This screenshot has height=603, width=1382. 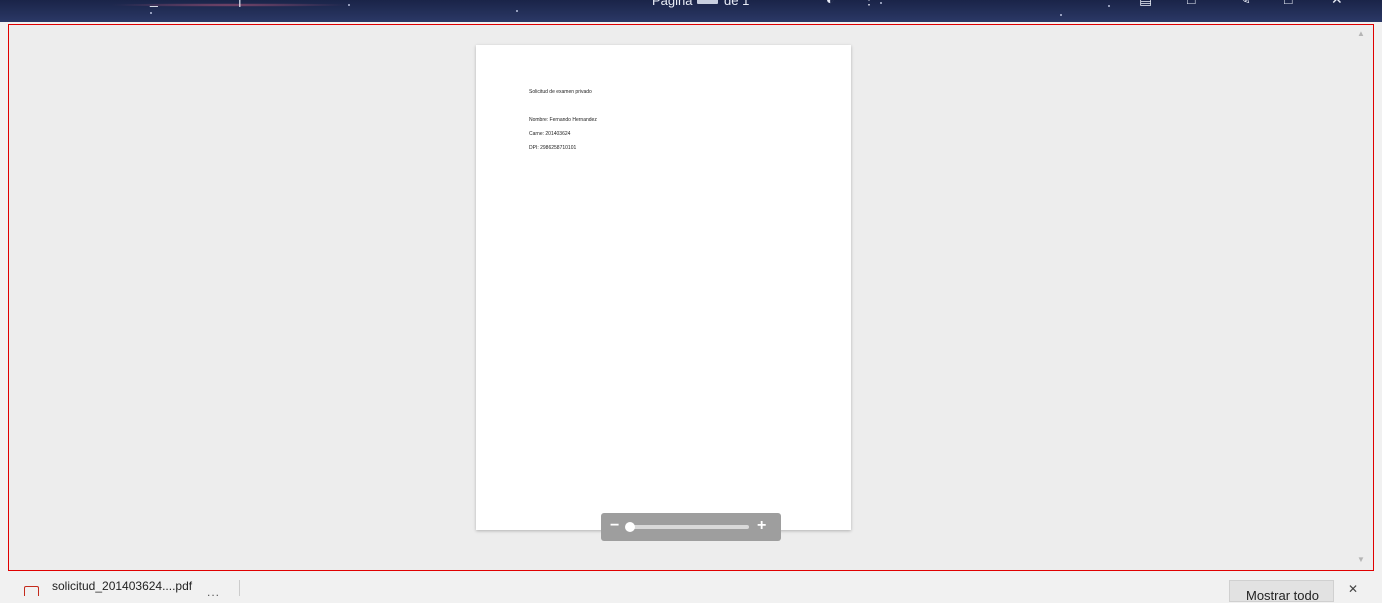 What do you see at coordinates (563, 120) in the screenshot?
I see `document-name-line: Nombre: Fernando Hernandez` at bounding box center [563, 120].